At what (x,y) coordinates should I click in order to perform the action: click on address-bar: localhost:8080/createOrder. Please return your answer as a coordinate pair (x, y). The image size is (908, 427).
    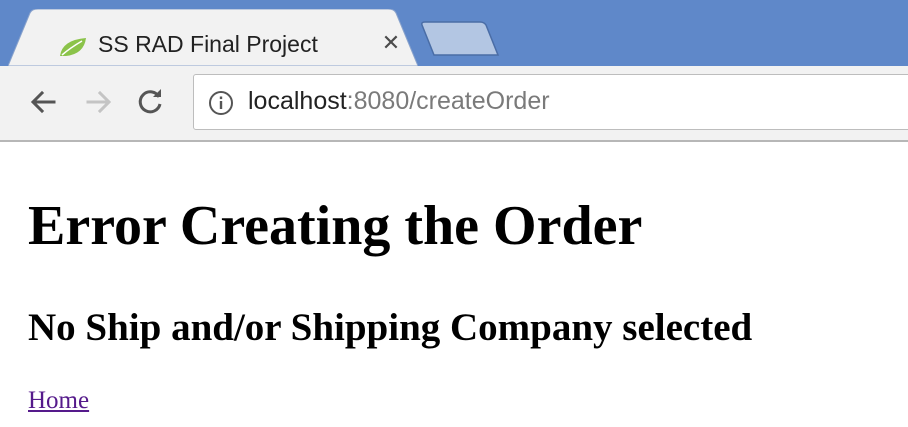
    Looking at the image, I should click on (550, 102).